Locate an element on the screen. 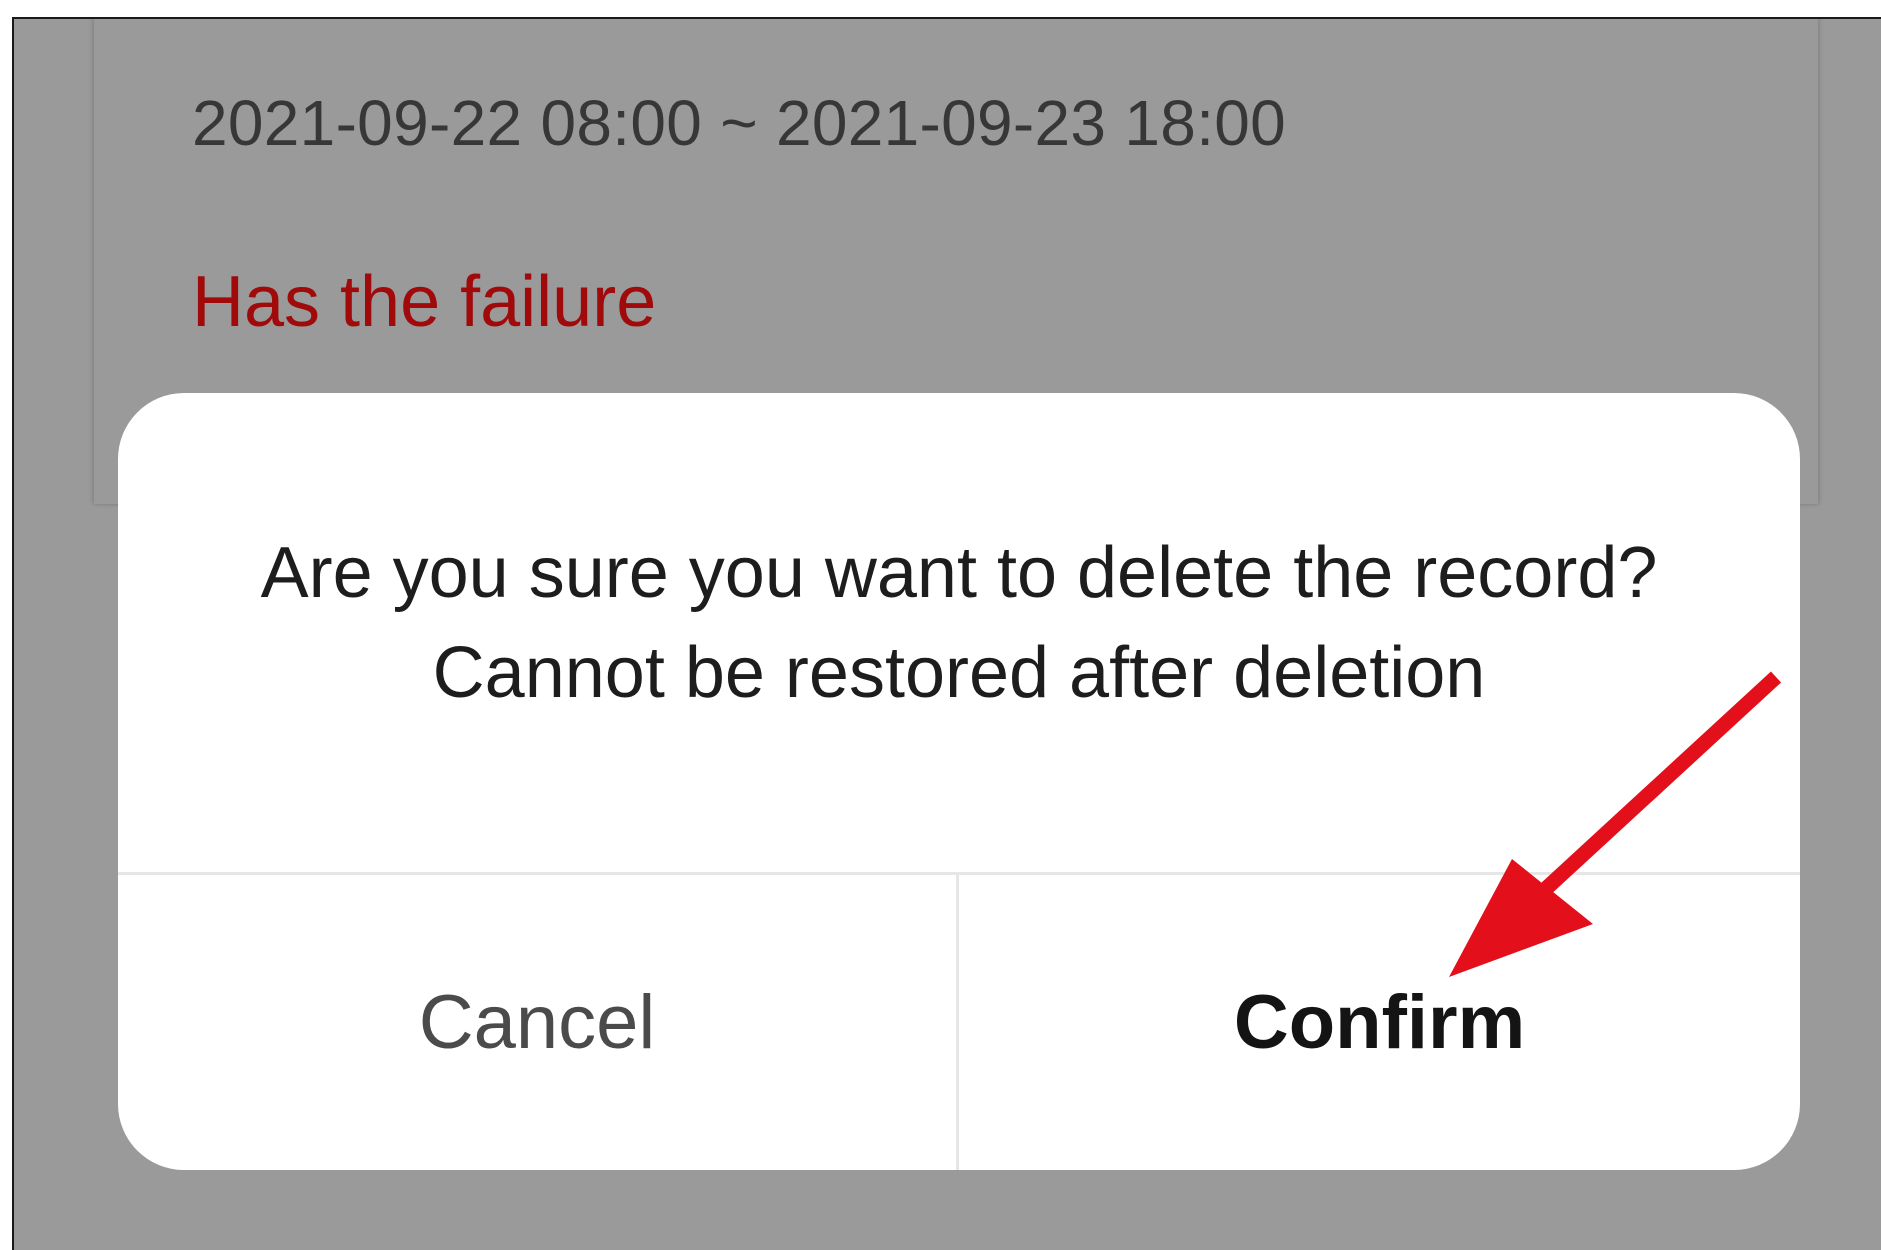 Image resolution: width=1881 pixels, height=1250 pixels. arrow-shaft is located at coordinates (1644, 798).